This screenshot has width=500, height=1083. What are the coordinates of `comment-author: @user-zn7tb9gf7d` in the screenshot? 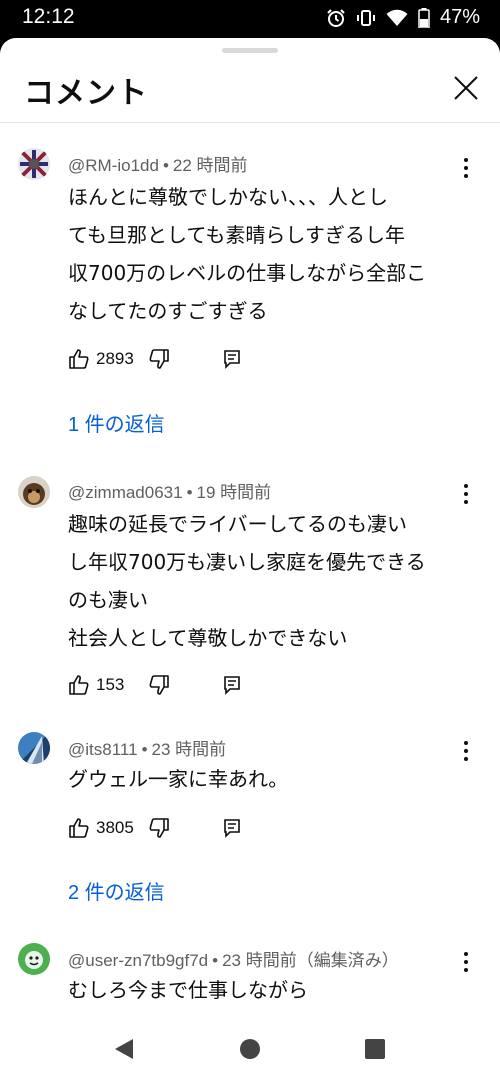 It's located at (138, 960).